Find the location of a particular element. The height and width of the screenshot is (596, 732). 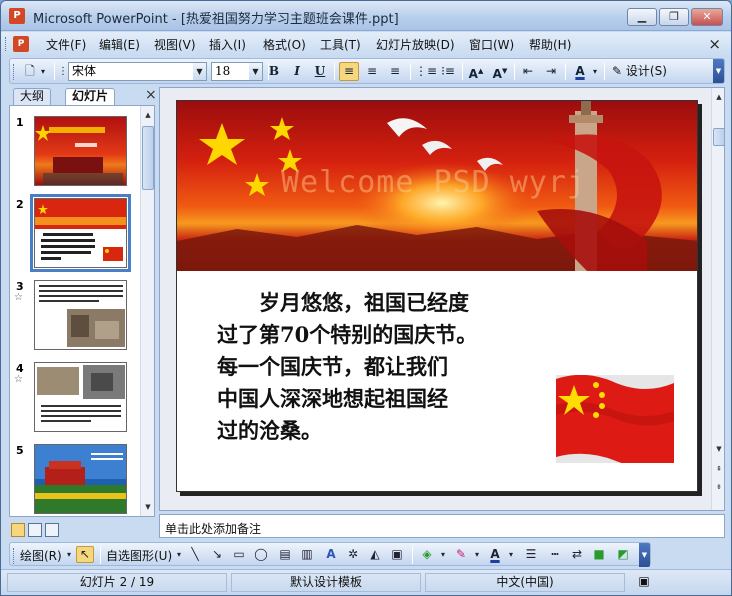

slide-thumbnail-row: 1 is located at coordinates (75, 152).